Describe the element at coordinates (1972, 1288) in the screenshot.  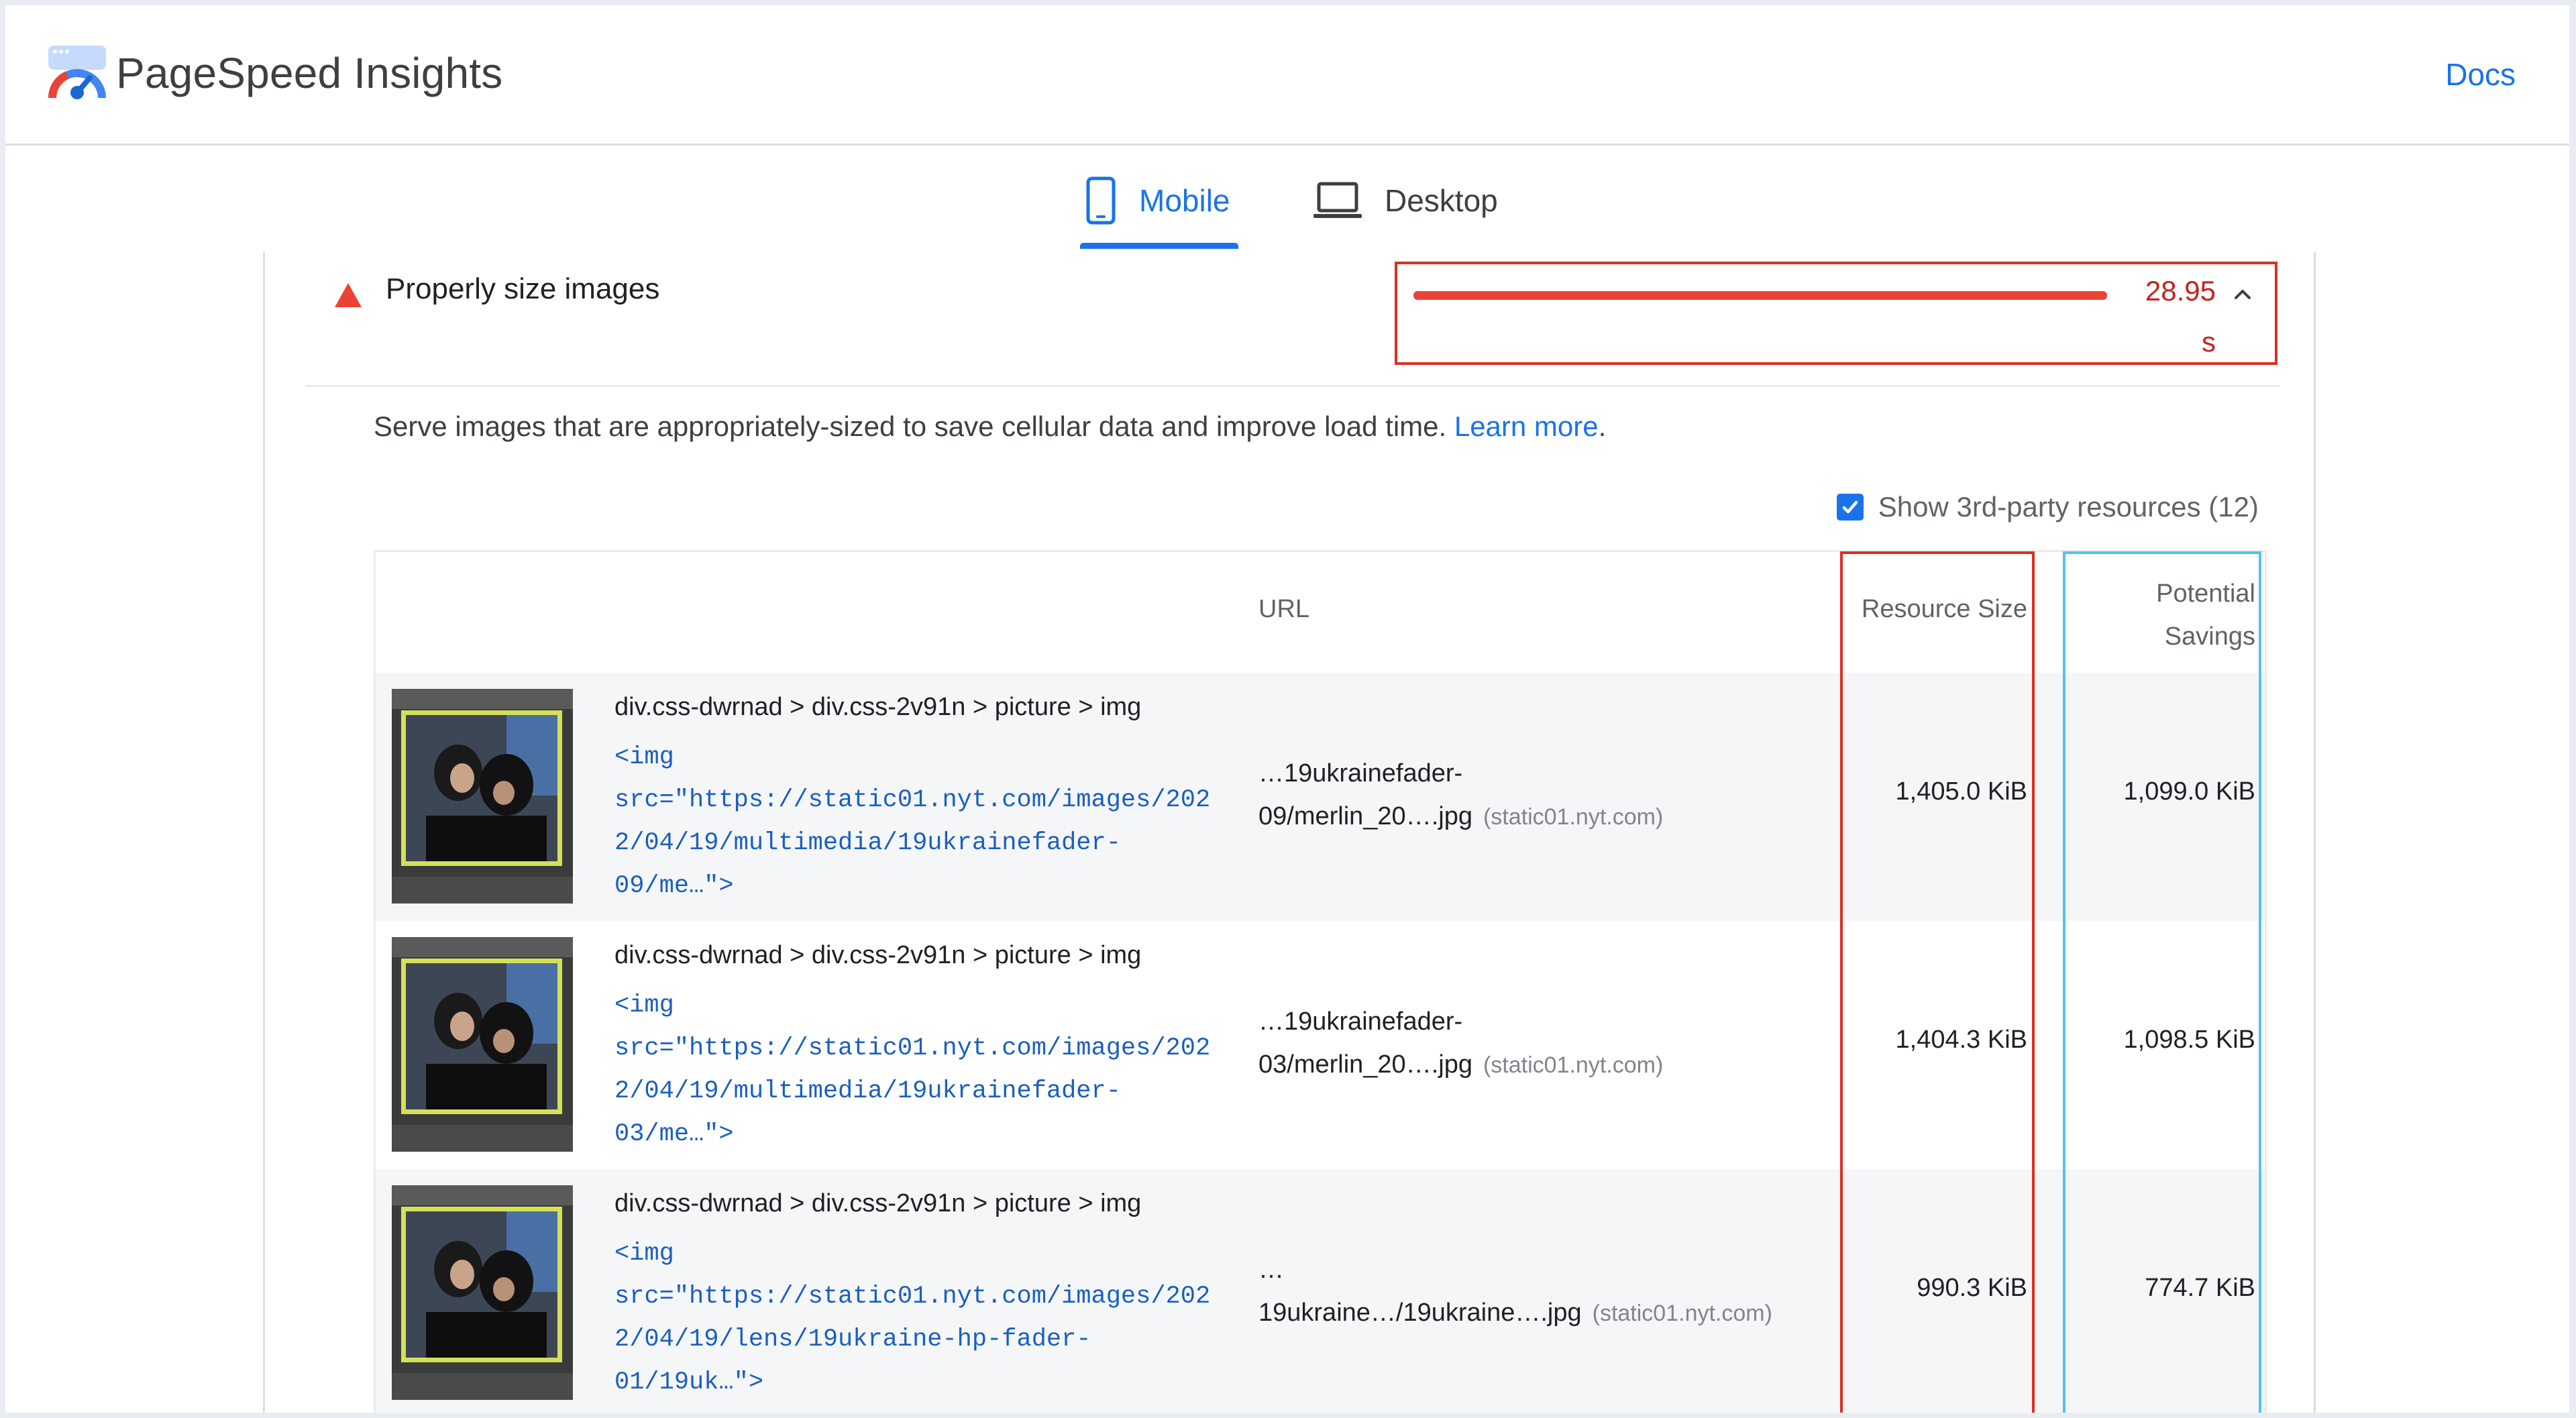
I see `resource-size-cell: 990.3 KiB` at that location.